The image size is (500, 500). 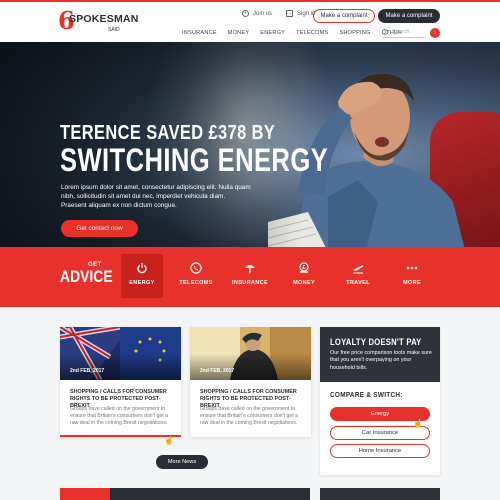 What do you see at coordinates (401, 32) in the screenshot?
I see `search-placeholder: Search` at bounding box center [401, 32].